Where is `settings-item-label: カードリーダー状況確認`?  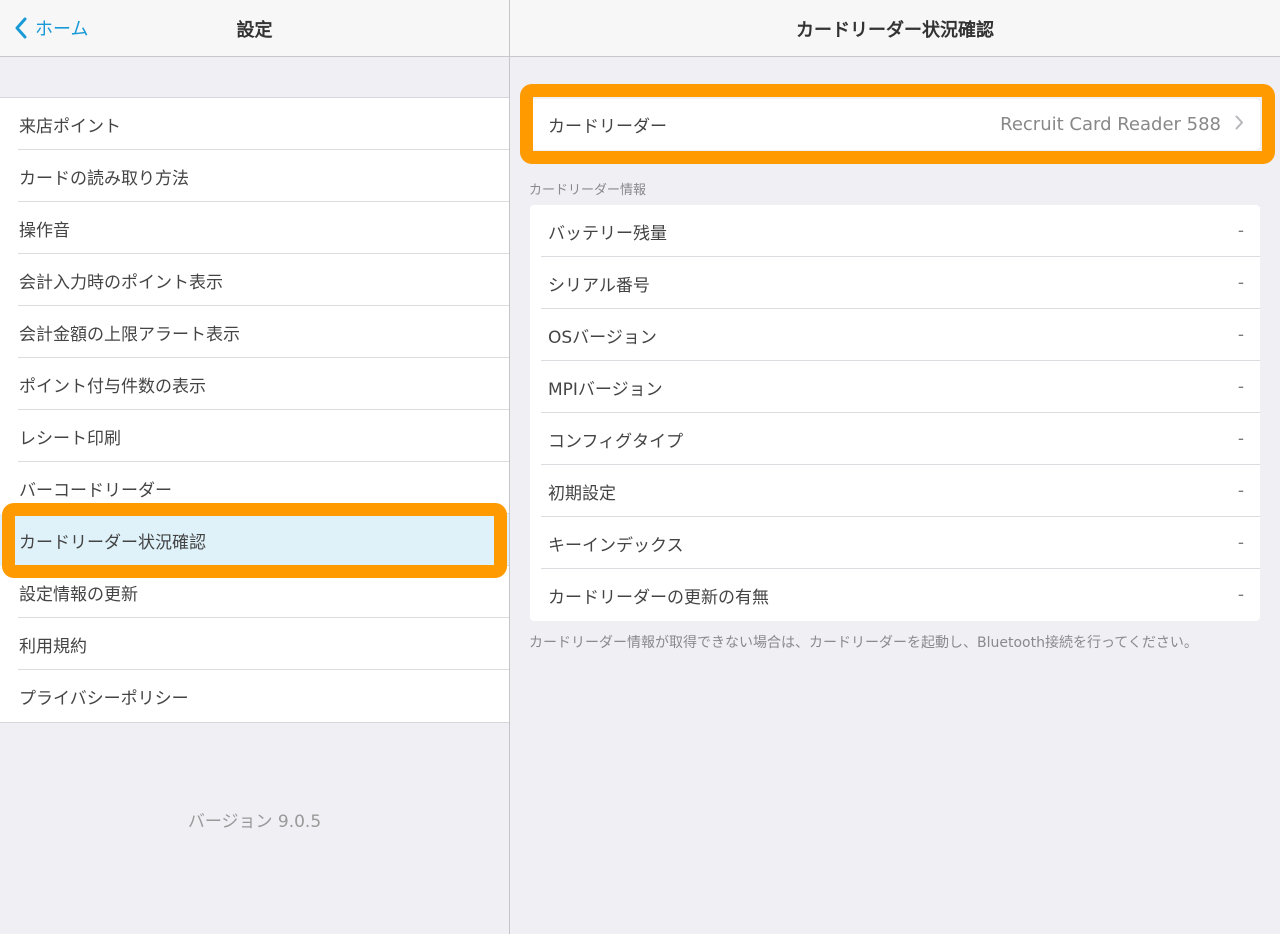
settings-item-label: カードリーダー状況確認 is located at coordinates (112, 542).